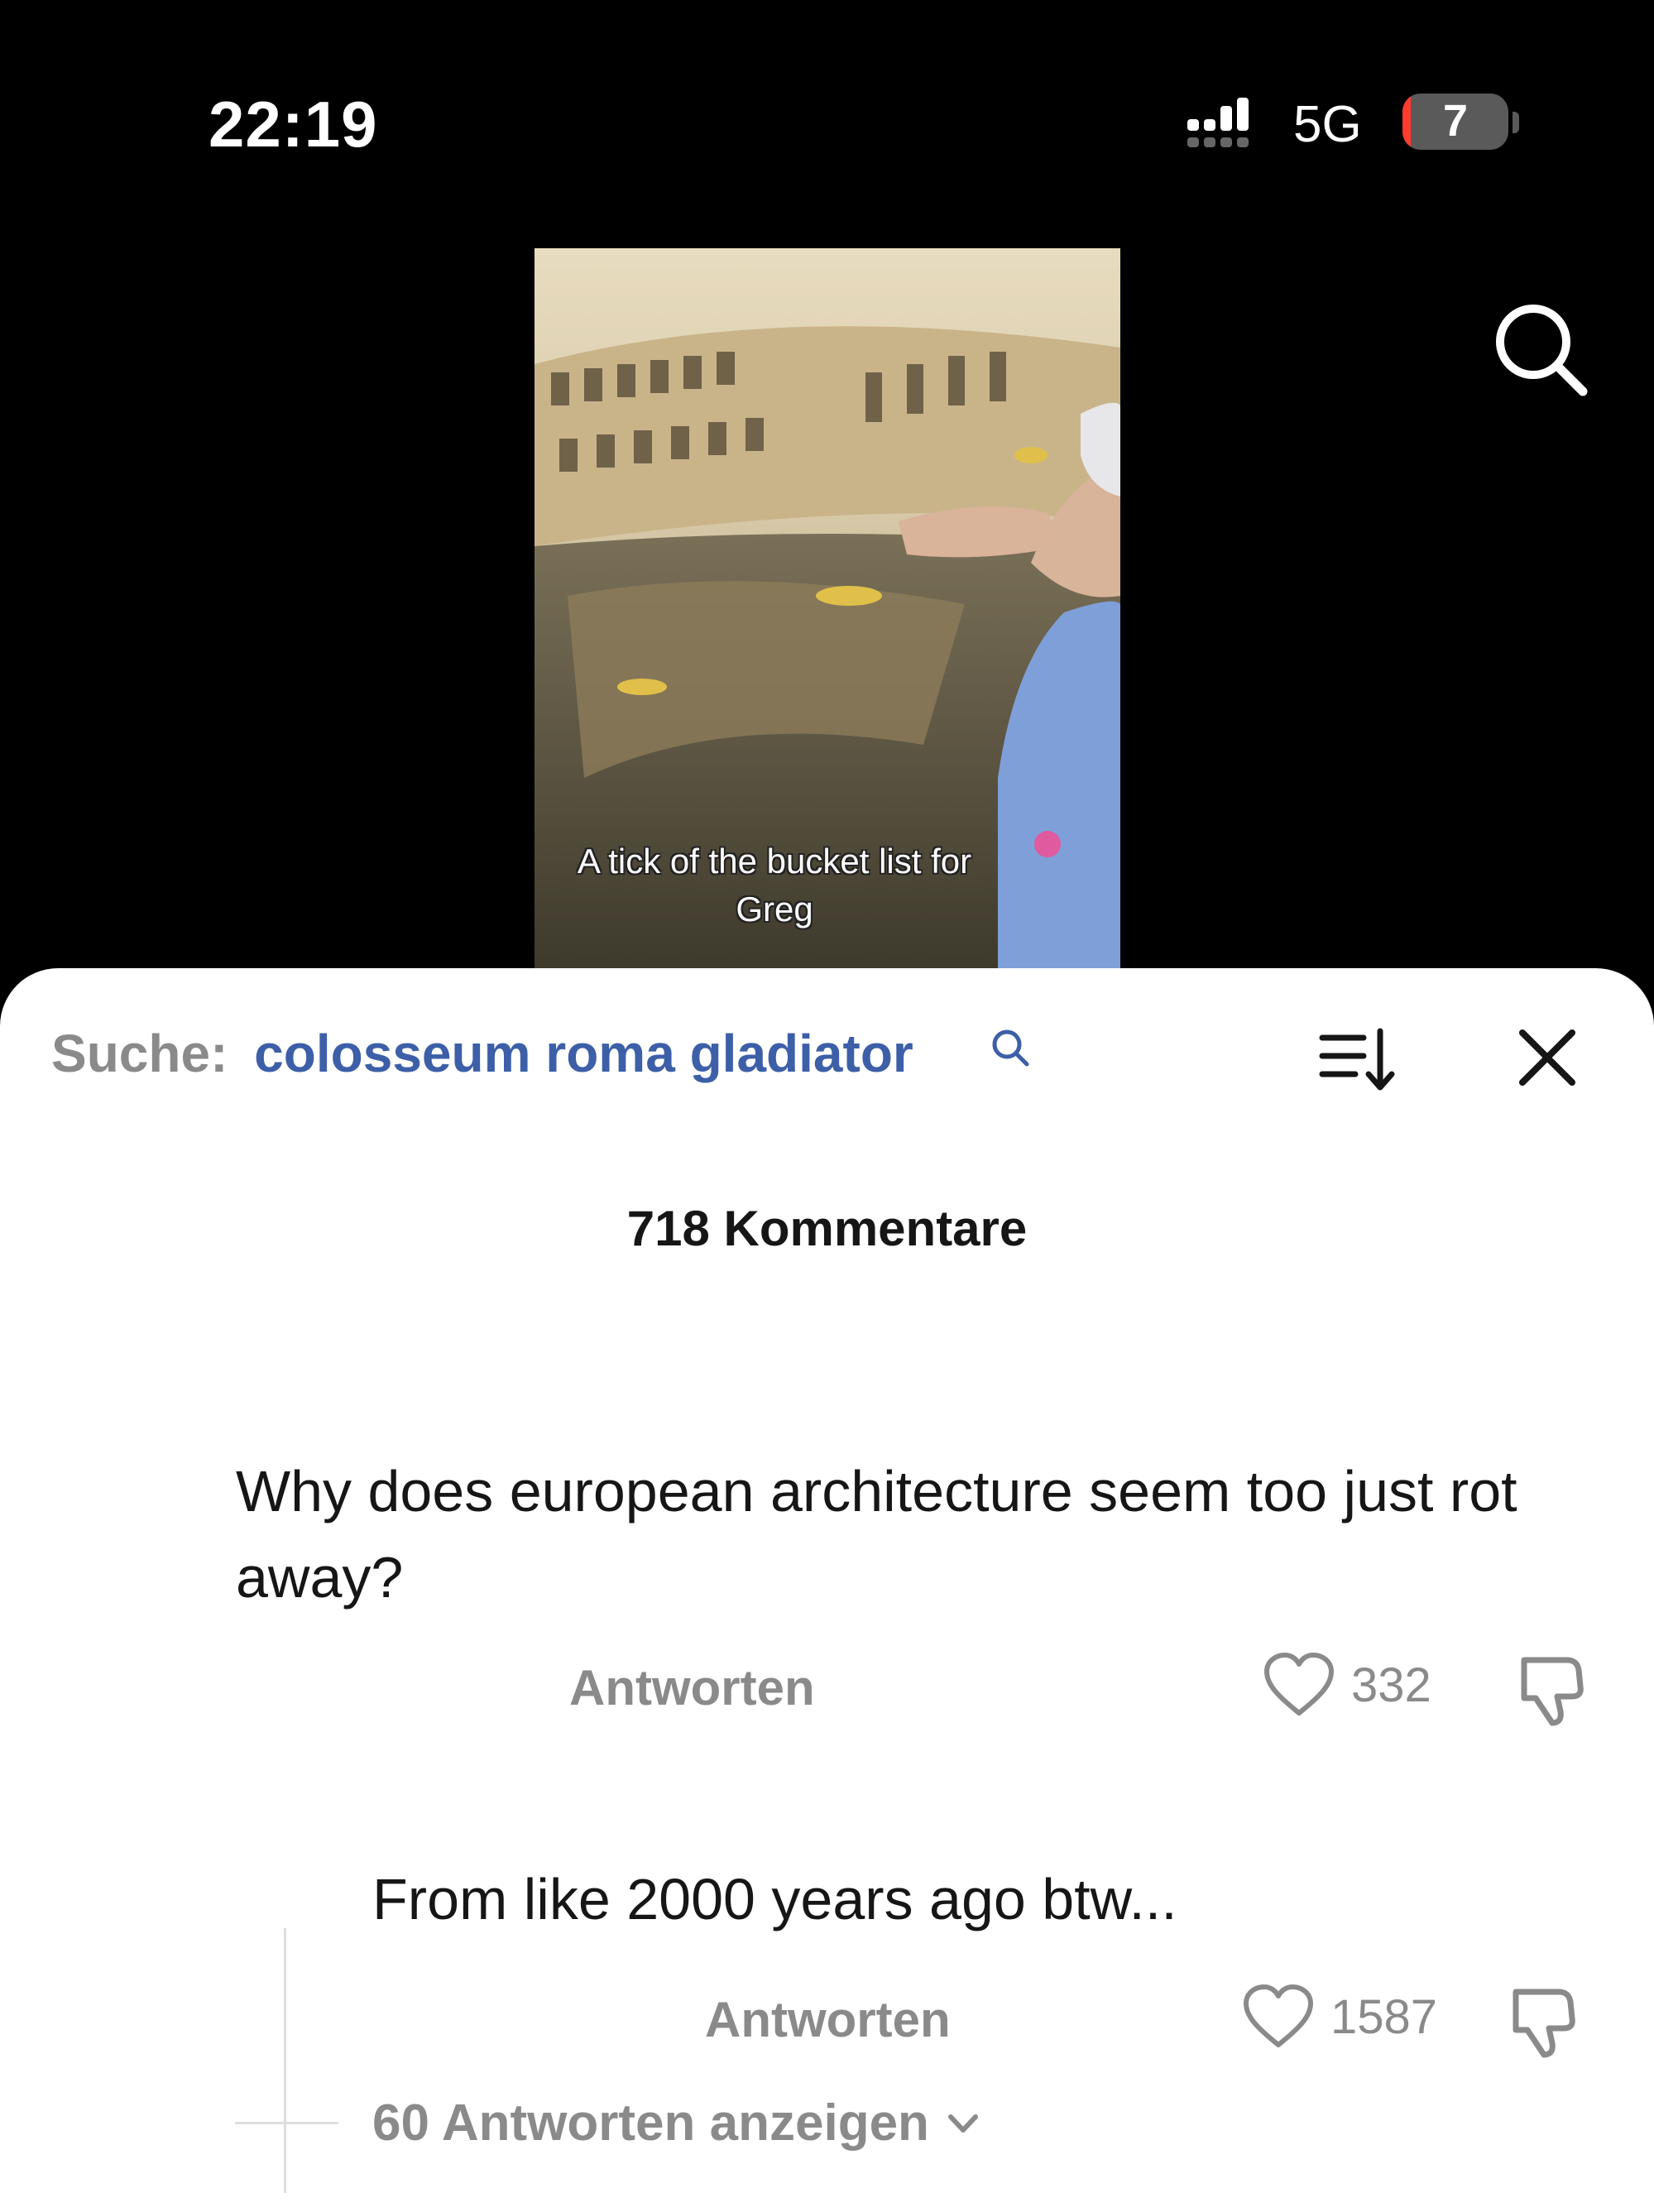 This screenshot has width=1654, height=2212. What do you see at coordinates (1218, 122) in the screenshot?
I see `signal-icon` at bounding box center [1218, 122].